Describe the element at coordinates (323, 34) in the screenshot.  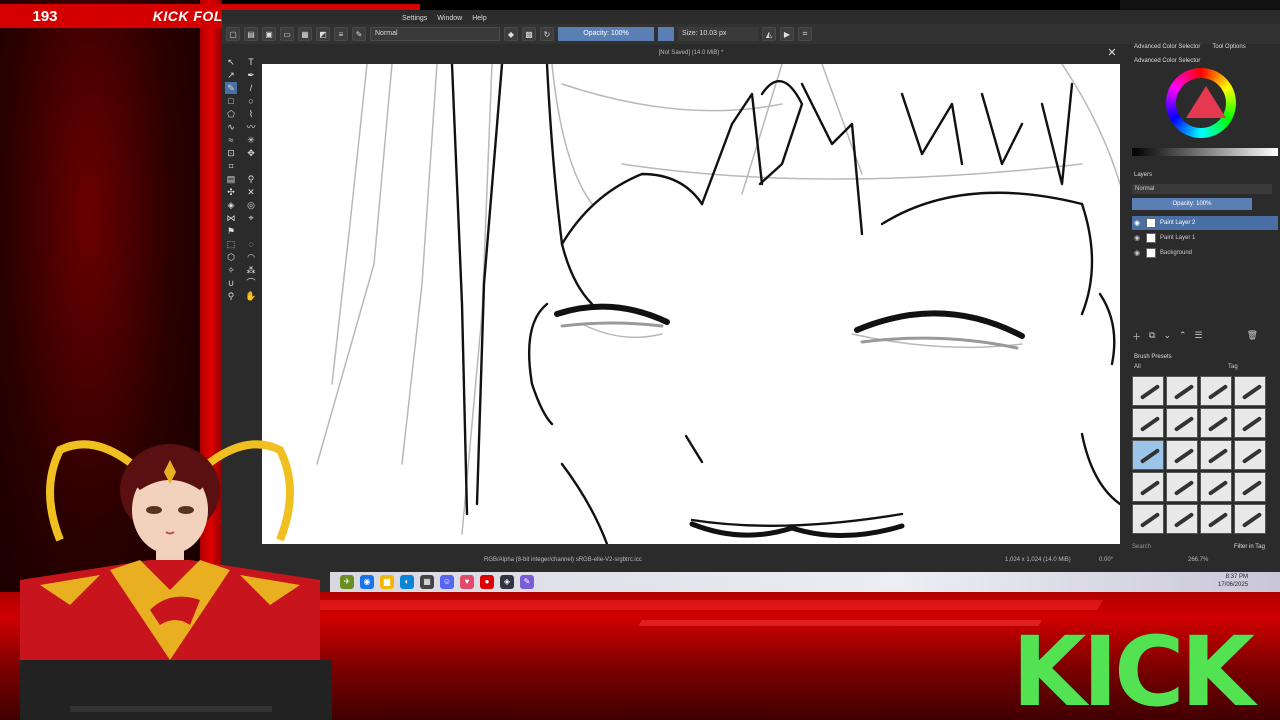
I see `color-swap-icon: ◩` at that location.